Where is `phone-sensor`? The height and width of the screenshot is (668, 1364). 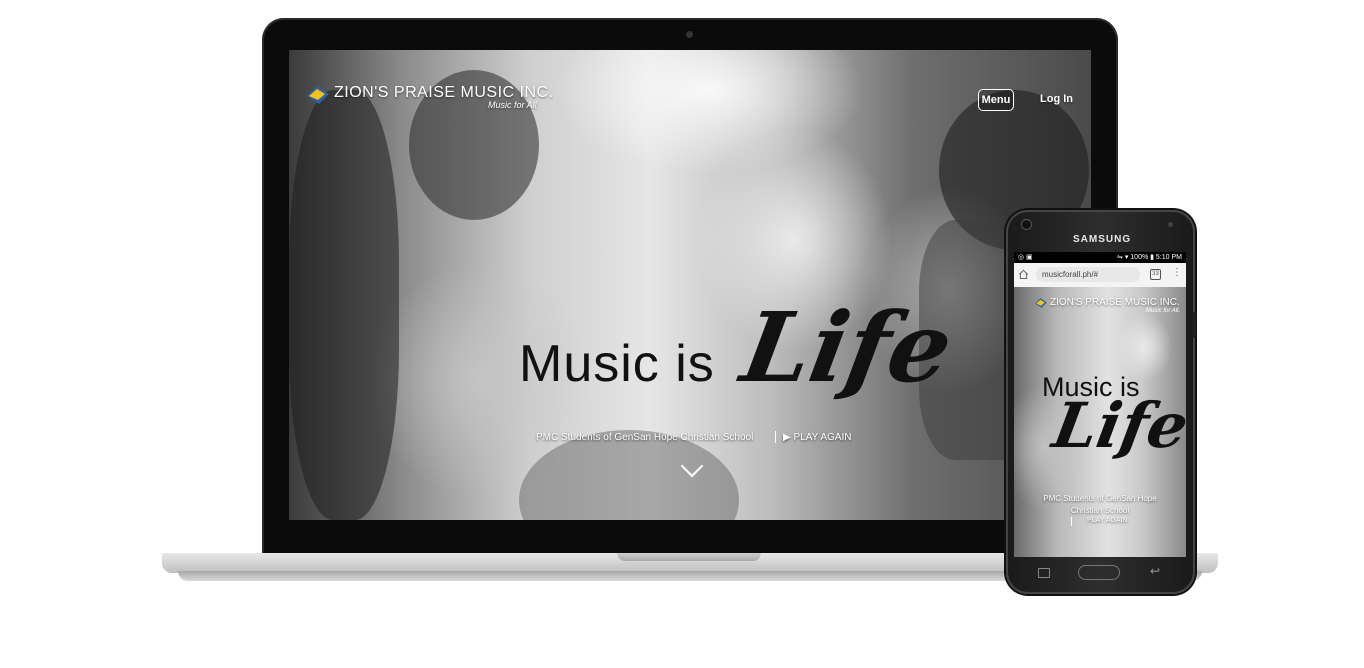 phone-sensor is located at coordinates (1170, 224).